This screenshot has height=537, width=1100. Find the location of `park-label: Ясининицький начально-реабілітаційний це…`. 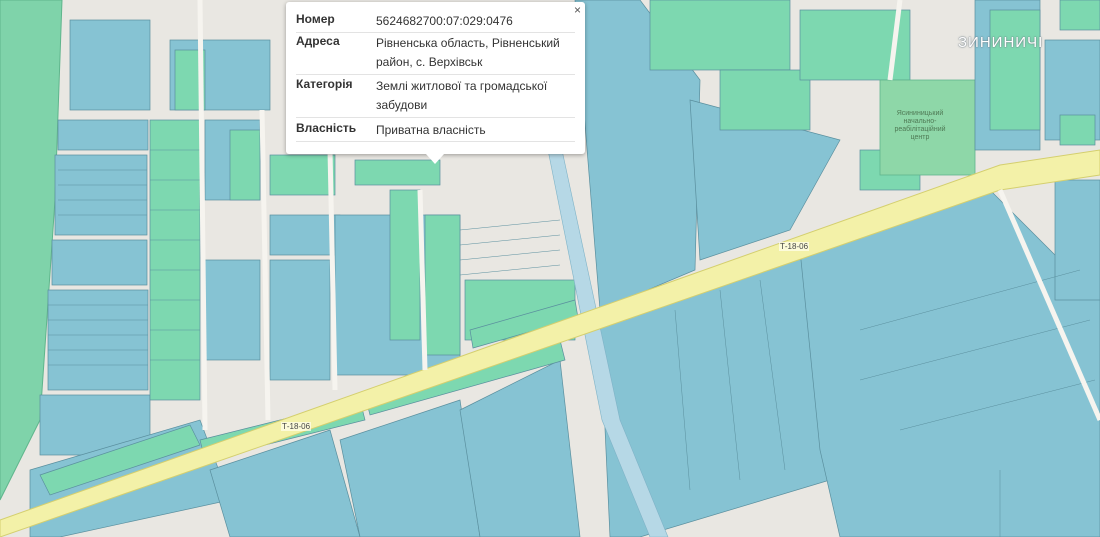

park-label: Ясининицький начально-реабілітаційний це… is located at coordinates (920, 125).